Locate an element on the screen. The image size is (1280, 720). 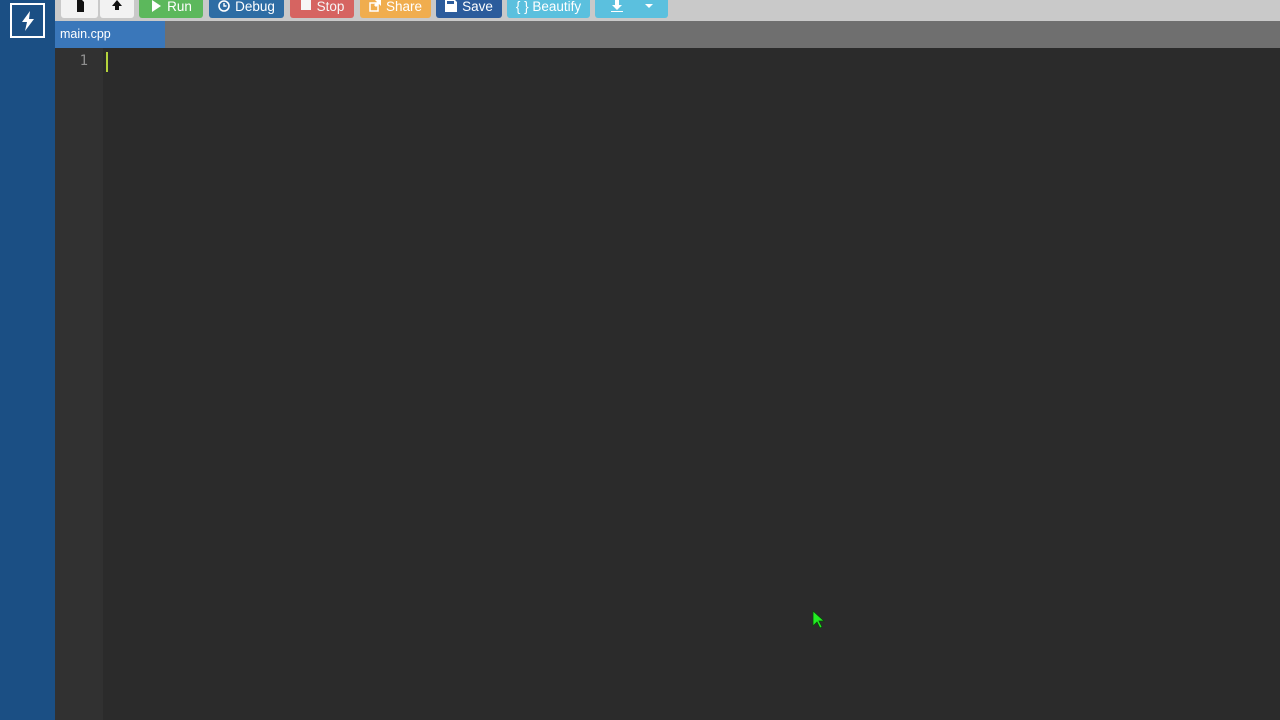
download-button is located at coordinates (631, 9).